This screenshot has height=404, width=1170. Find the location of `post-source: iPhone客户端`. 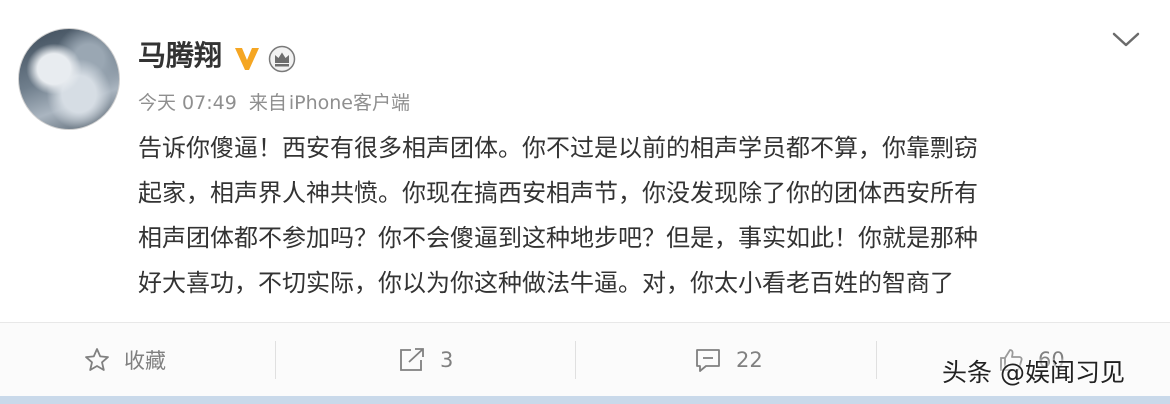

post-source: iPhone客户端 is located at coordinates (349, 103).